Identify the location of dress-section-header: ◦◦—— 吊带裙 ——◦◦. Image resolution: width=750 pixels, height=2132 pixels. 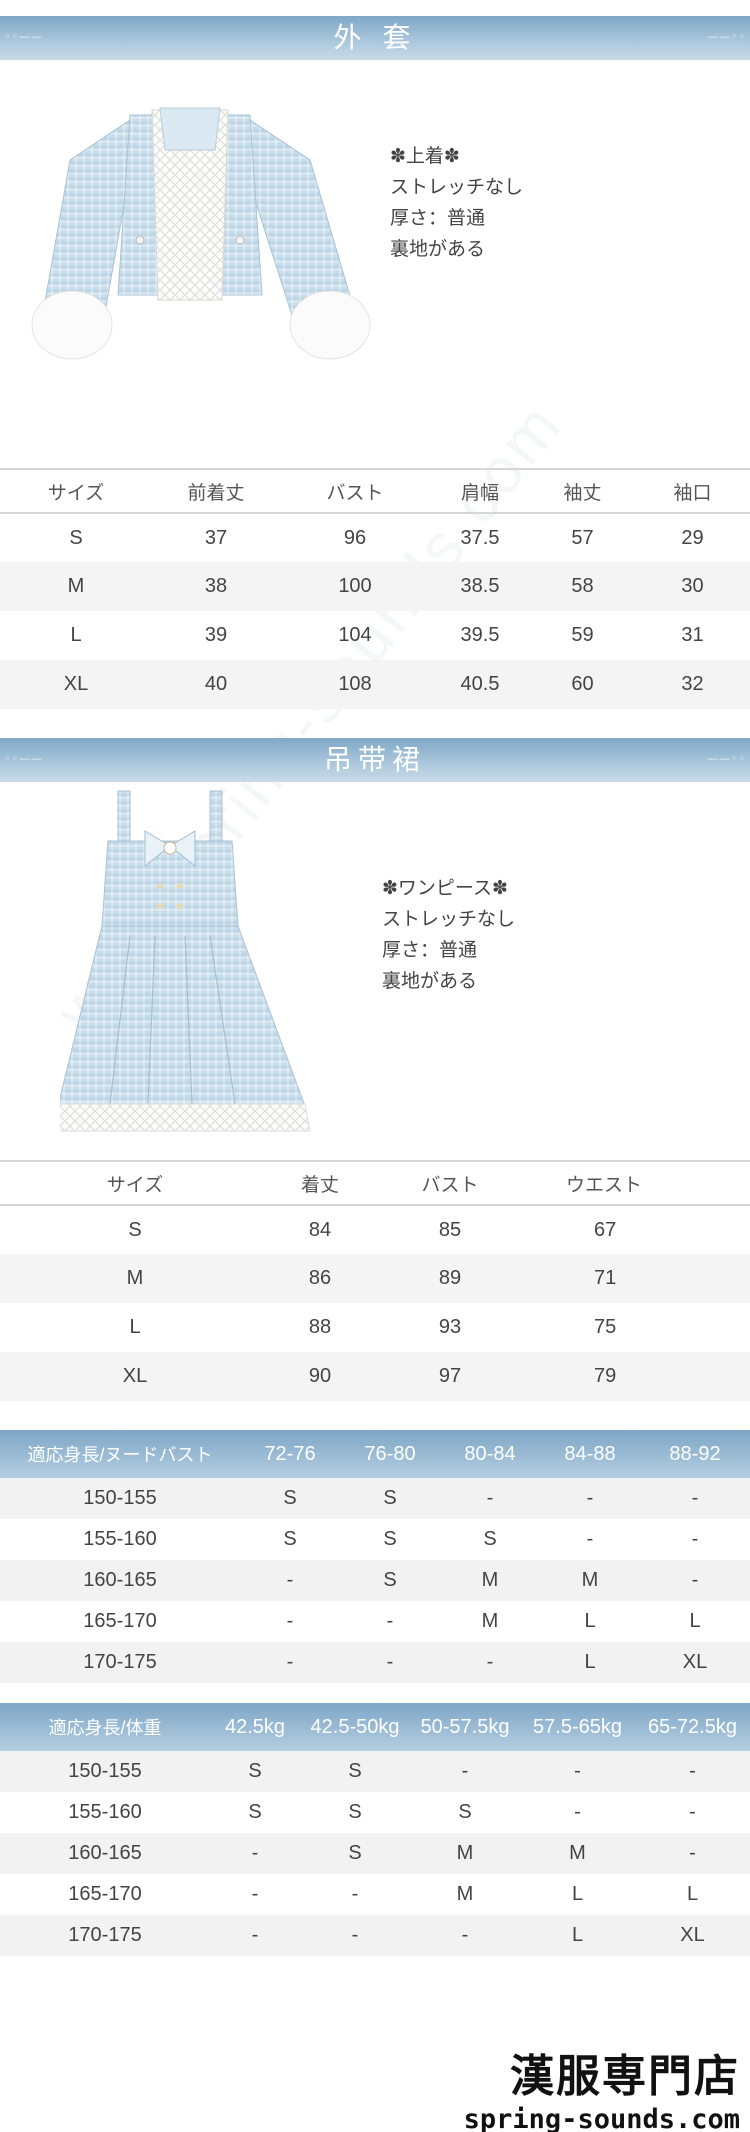
(375, 760).